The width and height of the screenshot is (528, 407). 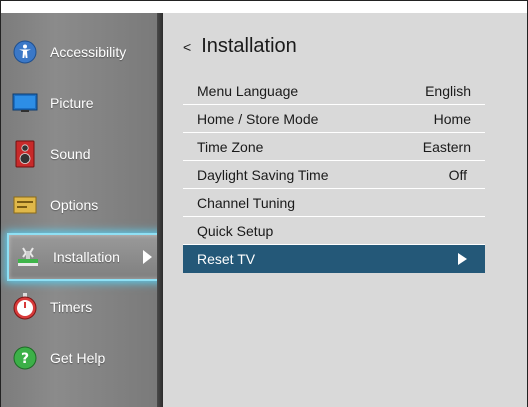 I want to click on sidebar-item-installation: Installation, so click(x=85, y=257).